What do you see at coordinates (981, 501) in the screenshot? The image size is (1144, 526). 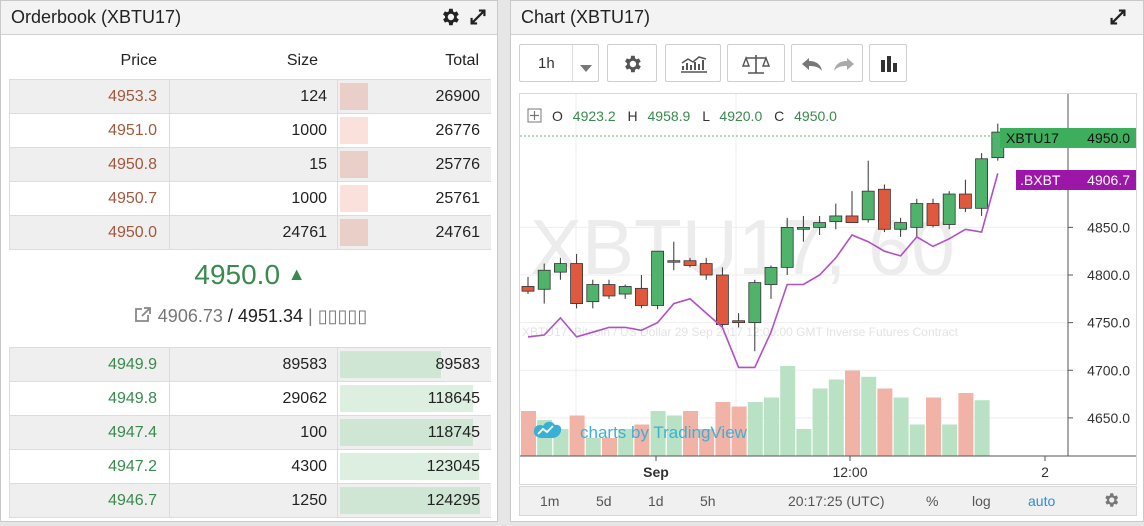 I see `log-toggle: log` at bounding box center [981, 501].